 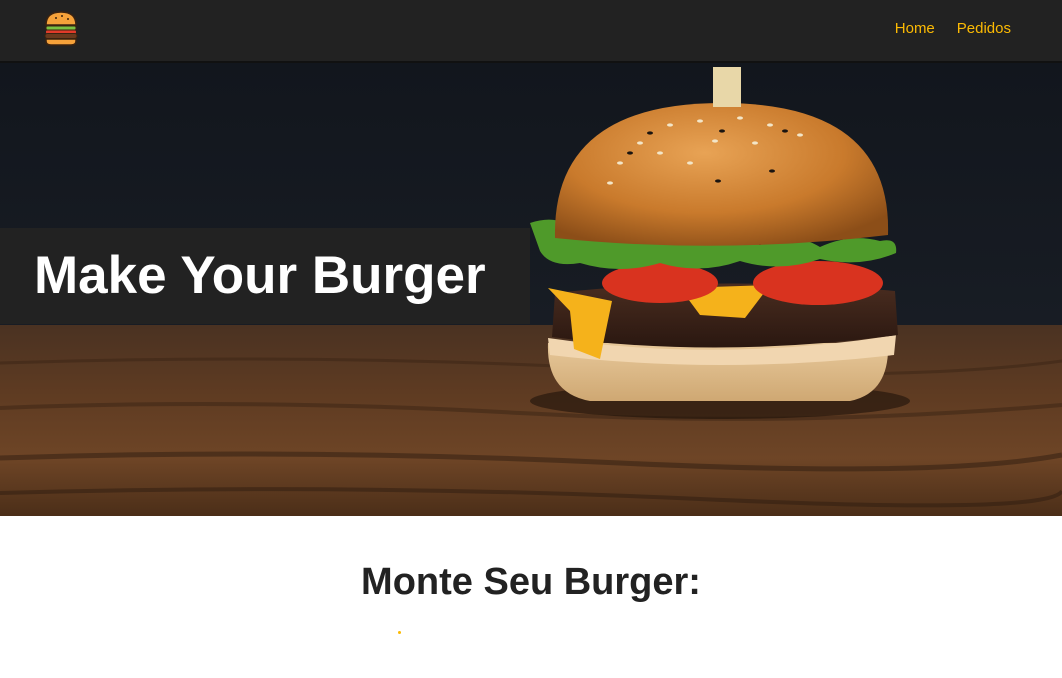 What do you see at coordinates (531, 582) in the screenshot?
I see `page-title: Monte Seu Burger:` at bounding box center [531, 582].